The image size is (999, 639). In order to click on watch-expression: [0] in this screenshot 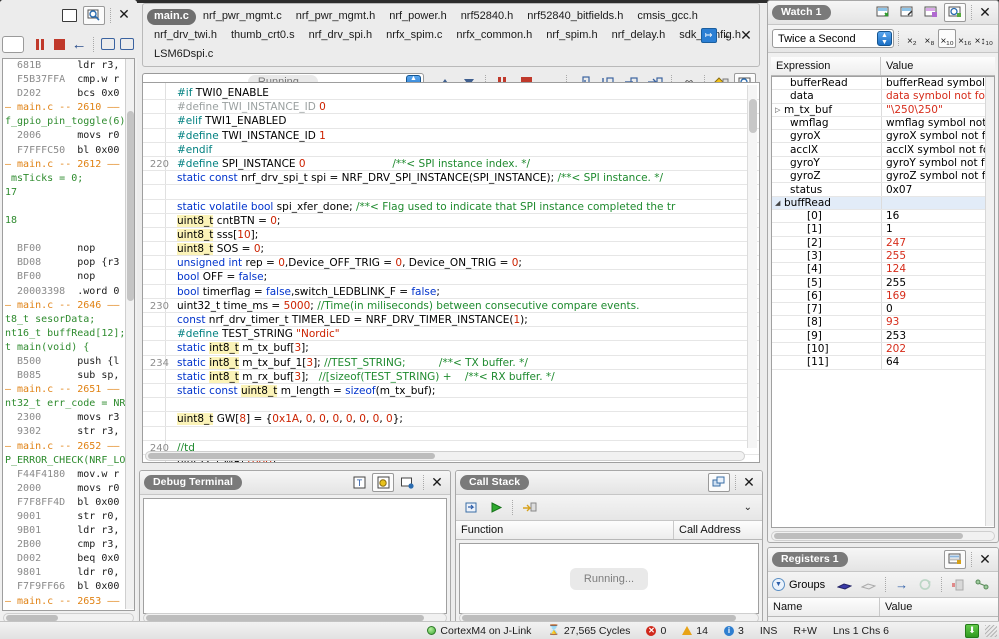, I will do `click(827, 216)`.